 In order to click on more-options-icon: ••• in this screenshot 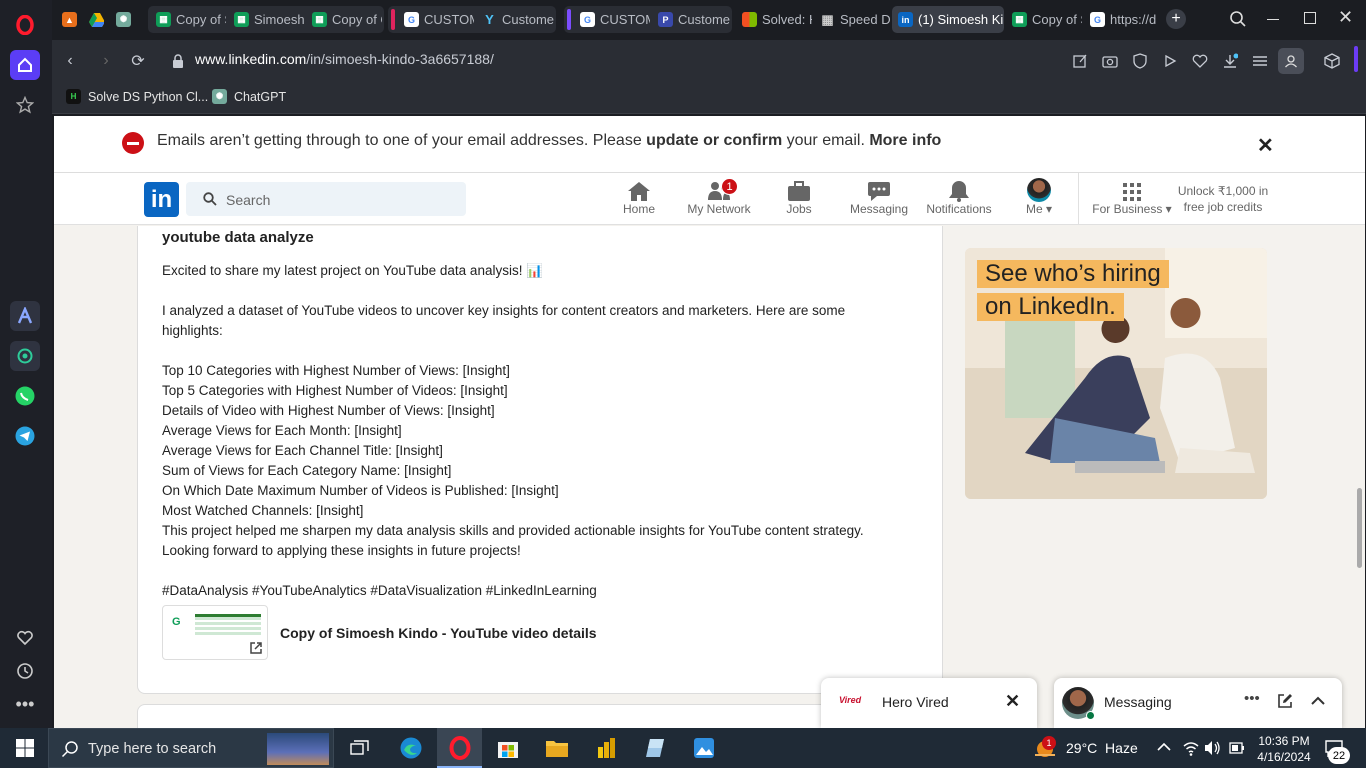, I will do `click(1252, 698)`.